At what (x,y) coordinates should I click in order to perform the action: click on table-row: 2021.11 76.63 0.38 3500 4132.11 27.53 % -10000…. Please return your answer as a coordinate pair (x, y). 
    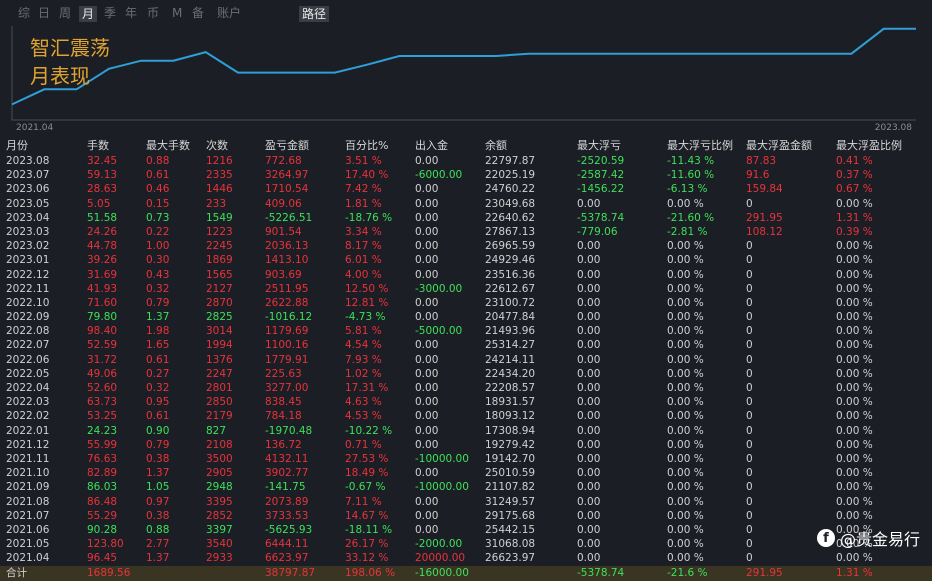
    Looking at the image, I should click on (466, 459).